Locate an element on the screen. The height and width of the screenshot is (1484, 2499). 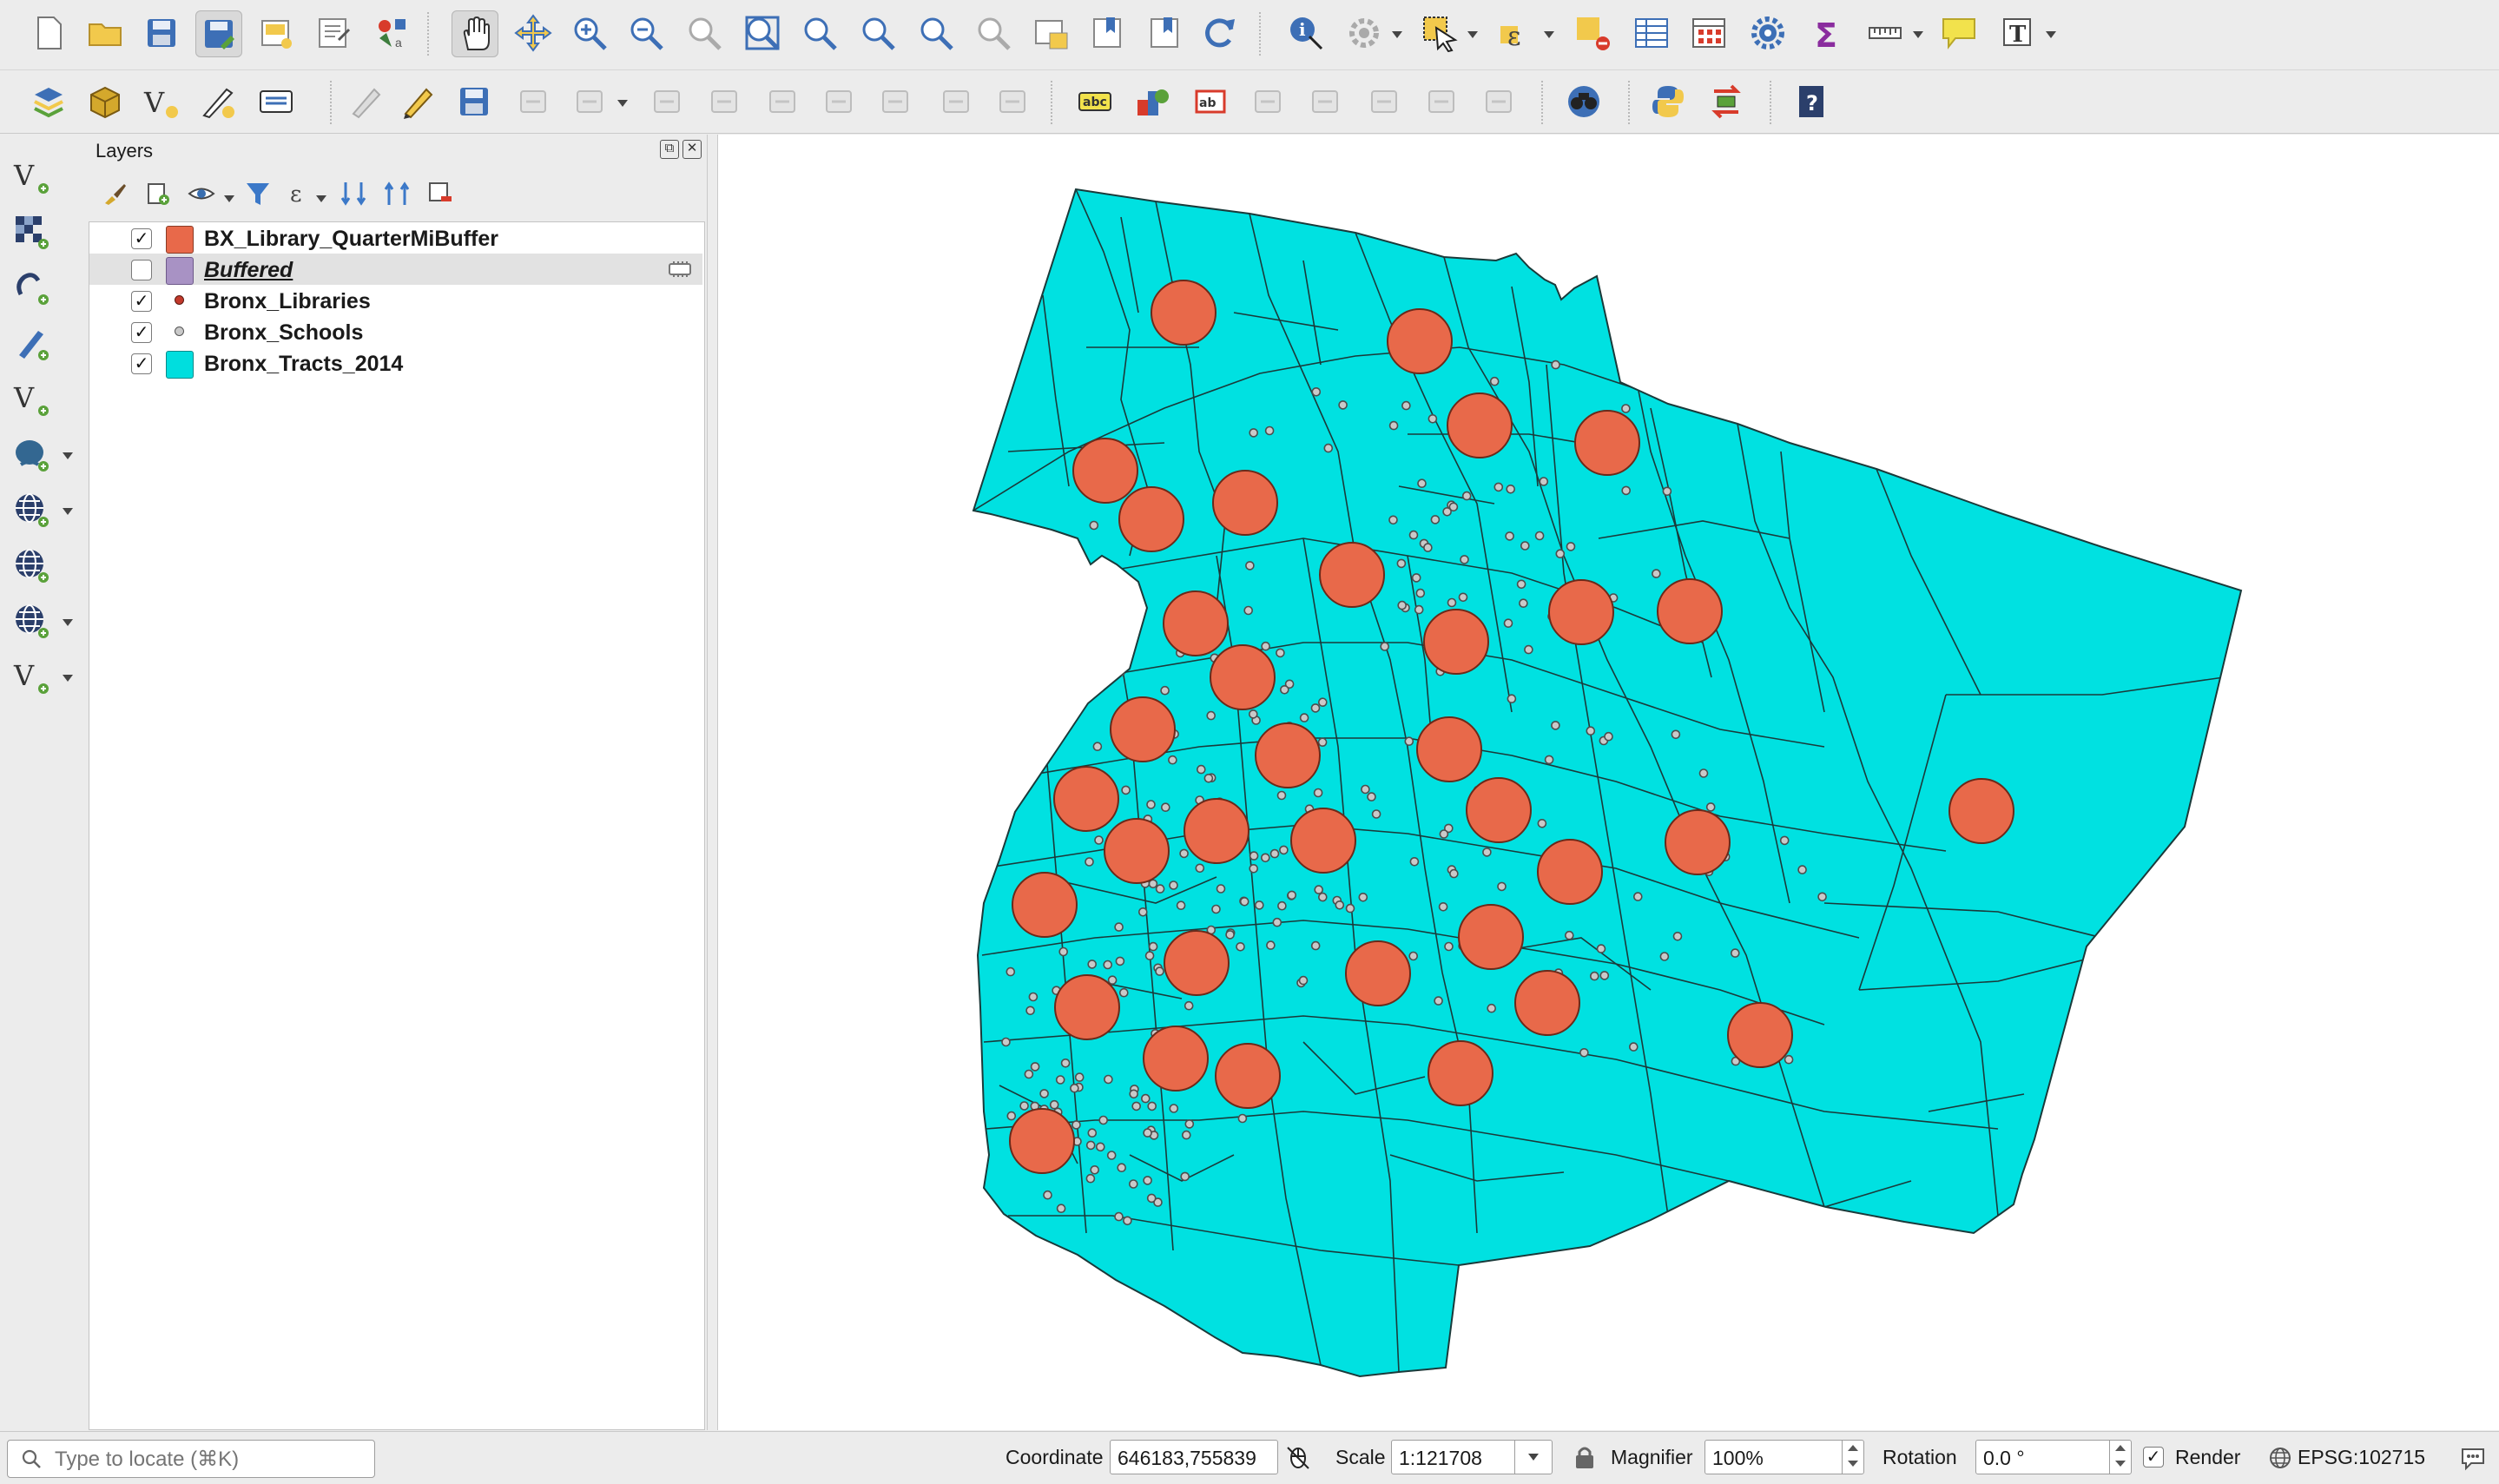
attribute-table-button is located at coordinates (1652, 33).